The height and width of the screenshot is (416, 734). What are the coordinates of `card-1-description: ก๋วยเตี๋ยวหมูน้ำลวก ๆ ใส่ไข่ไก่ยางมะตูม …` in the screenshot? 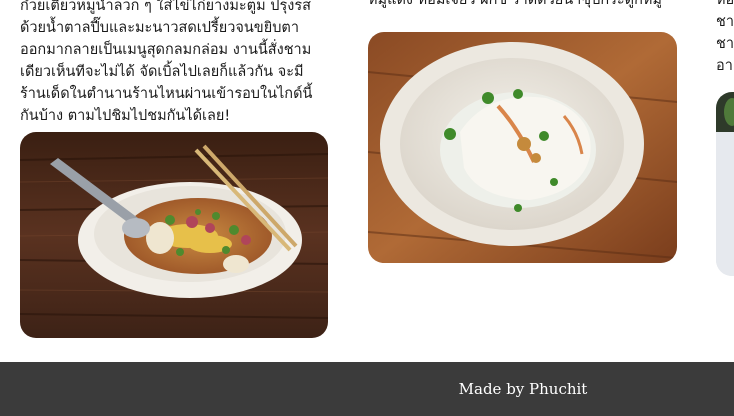 It's located at (176, 63).